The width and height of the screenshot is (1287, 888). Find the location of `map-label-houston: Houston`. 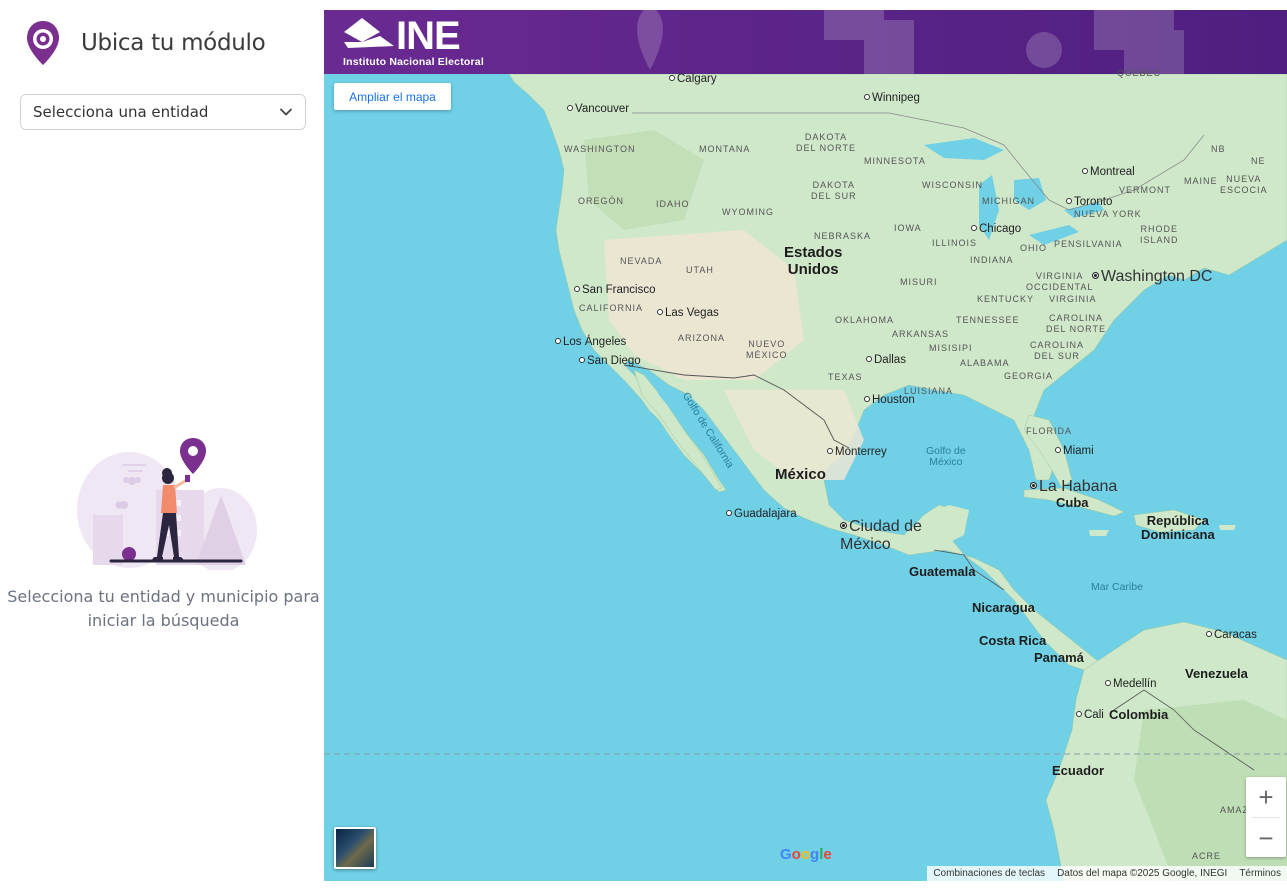

map-label-houston: Houston is located at coordinates (889, 400).